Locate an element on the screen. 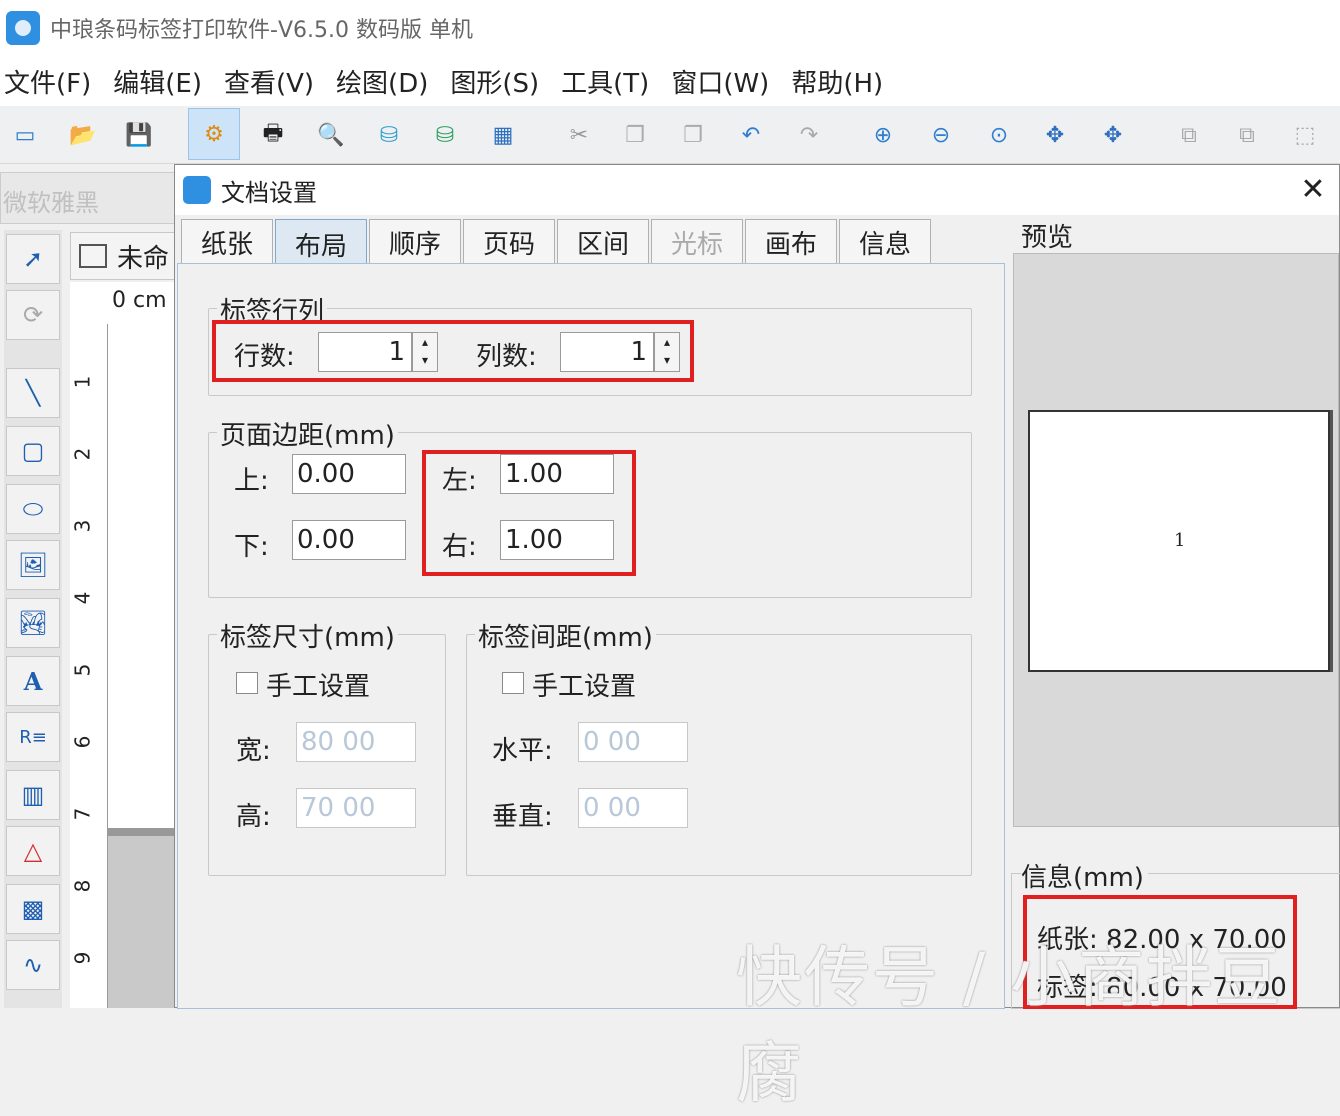 The height and width of the screenshot is (1116, 1340). preview-page: 1 is located at coordinates (1179, 541).